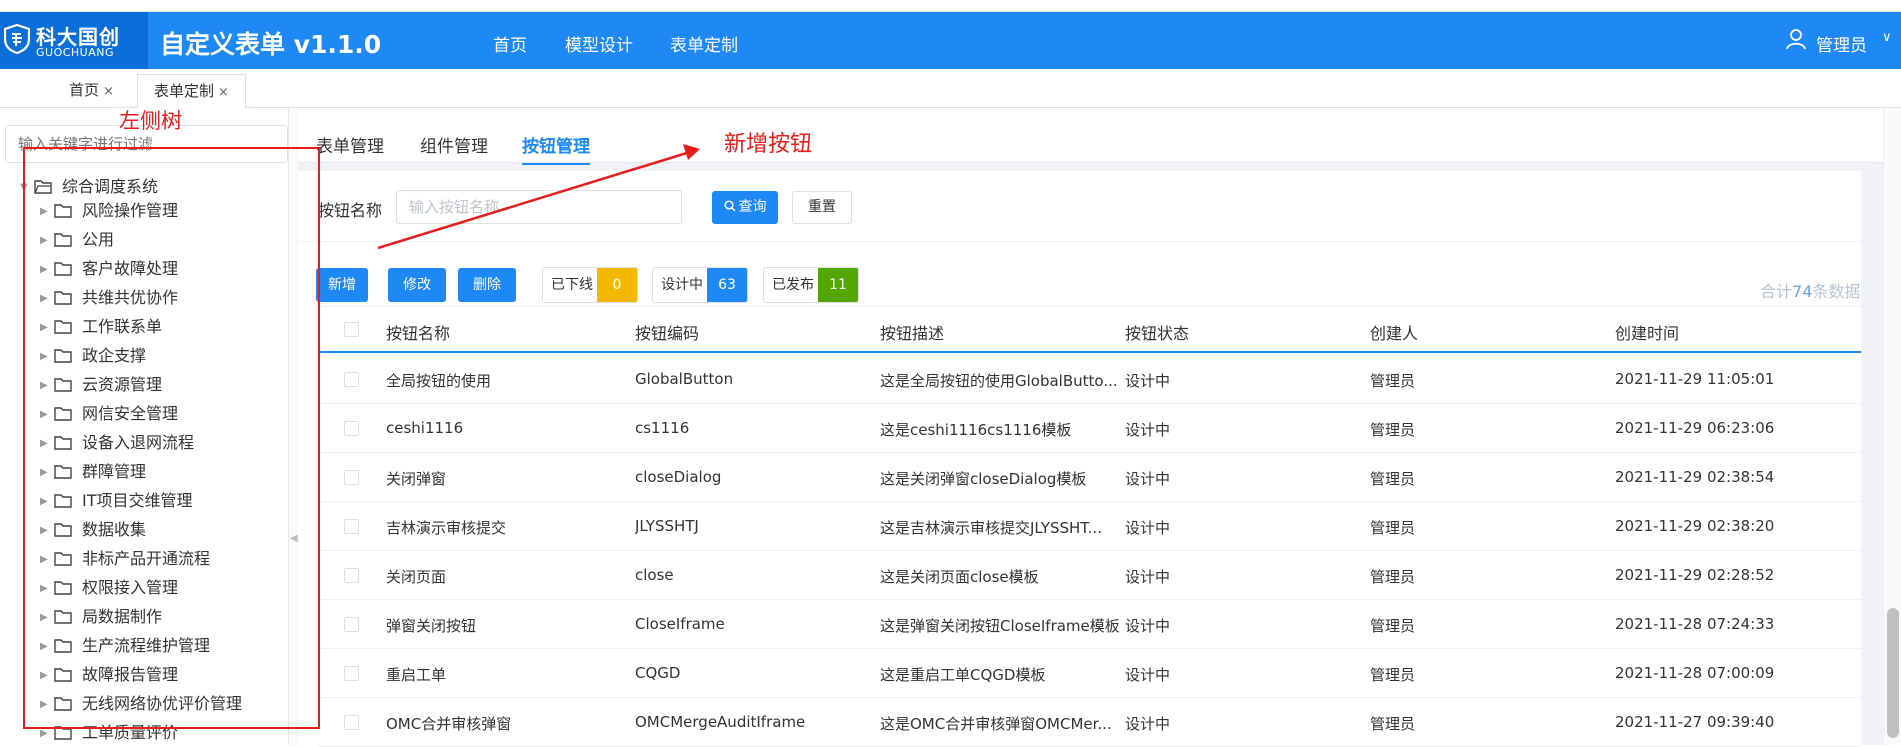 This screenshot has width=1901, height=747. What do you see at coordinates (959, 577) in the screenshot?
I see `cell-desc: 这是关闭页面close模板` at bounding box center [959, 577].